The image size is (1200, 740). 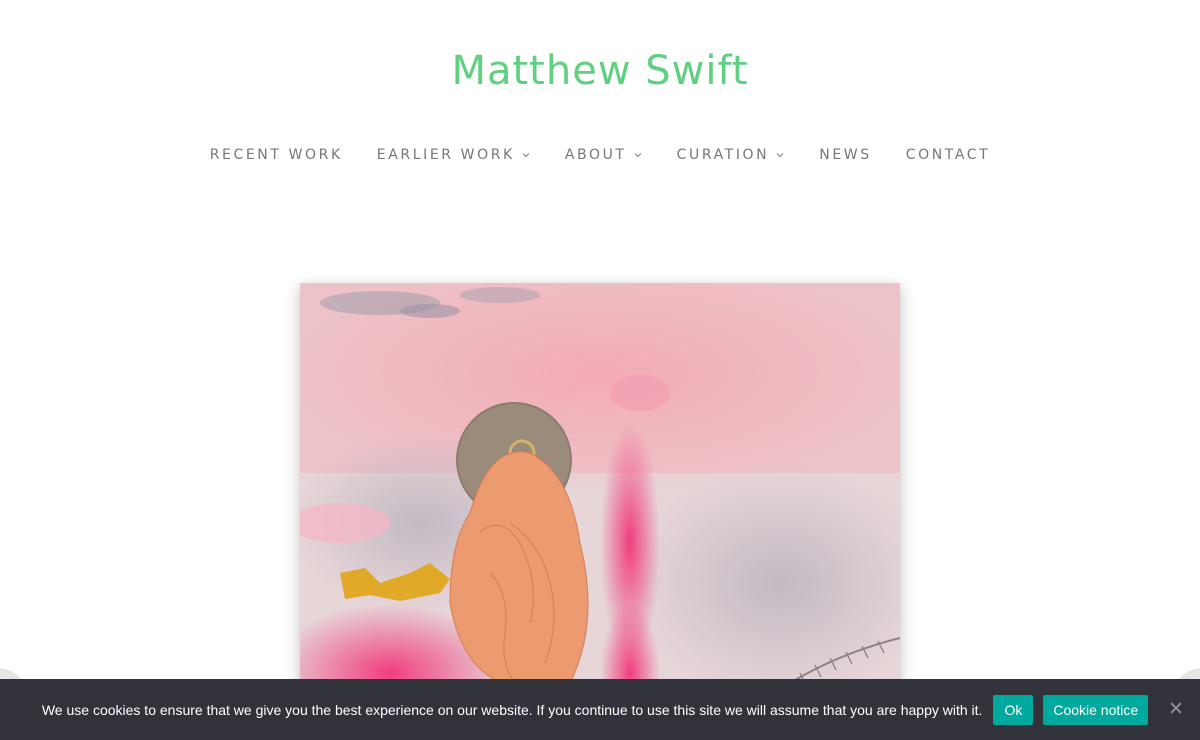 I want to click on cookie-notice-button: Cookie notice, so click(x=1096, y=709).